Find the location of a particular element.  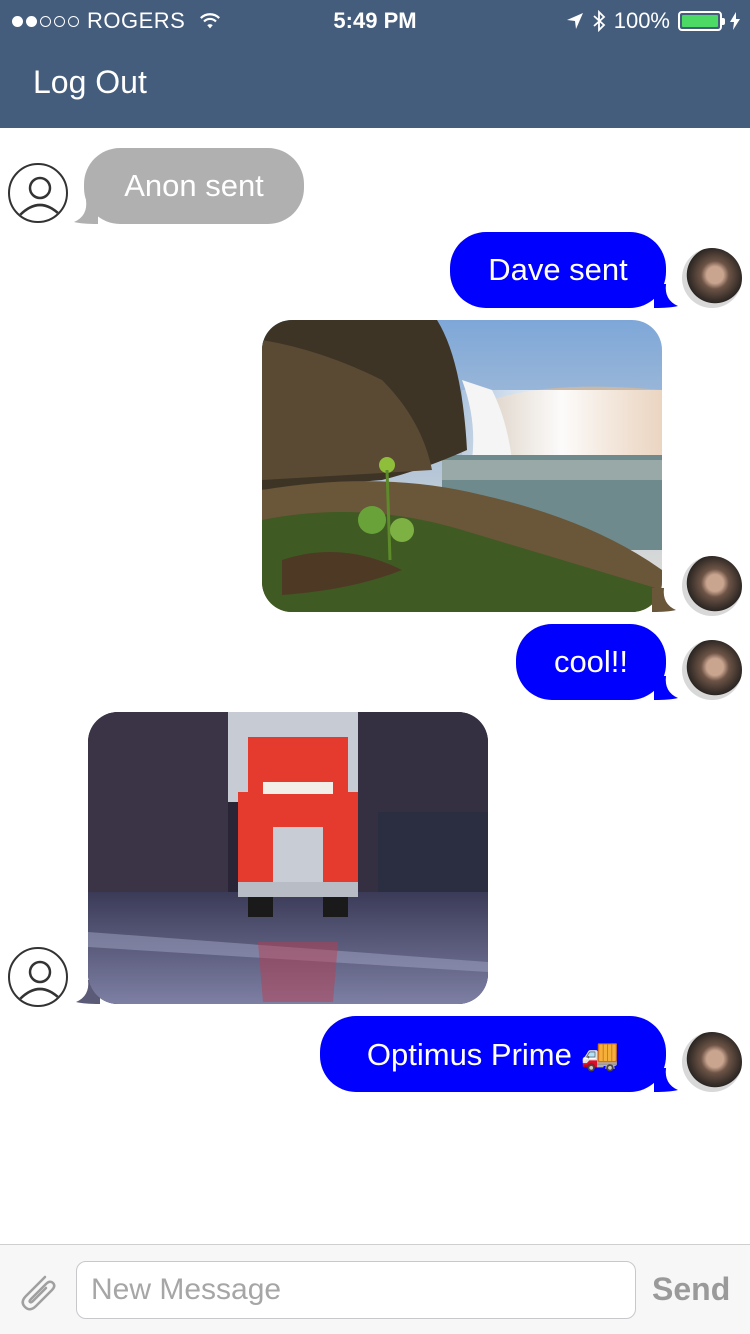

status-bar: ROGERS 5:49 PM 100% is located at coordinates (375, 20).